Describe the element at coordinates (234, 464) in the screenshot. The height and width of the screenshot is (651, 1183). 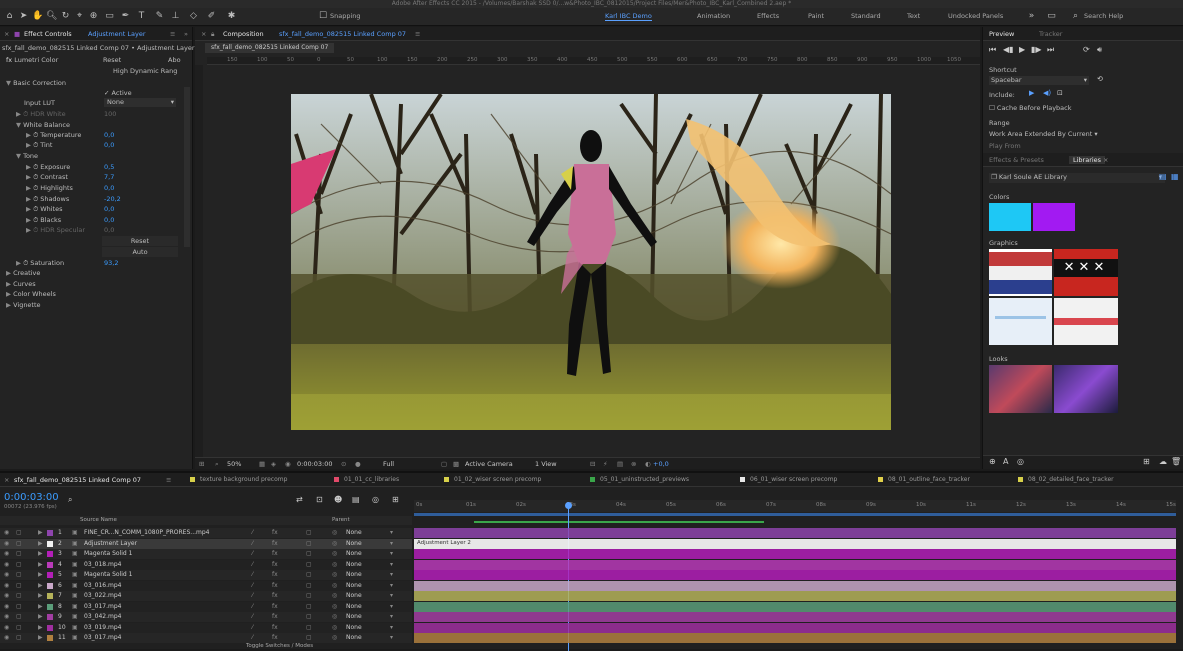
I see `zoom-dropdown: 50%` at that location.